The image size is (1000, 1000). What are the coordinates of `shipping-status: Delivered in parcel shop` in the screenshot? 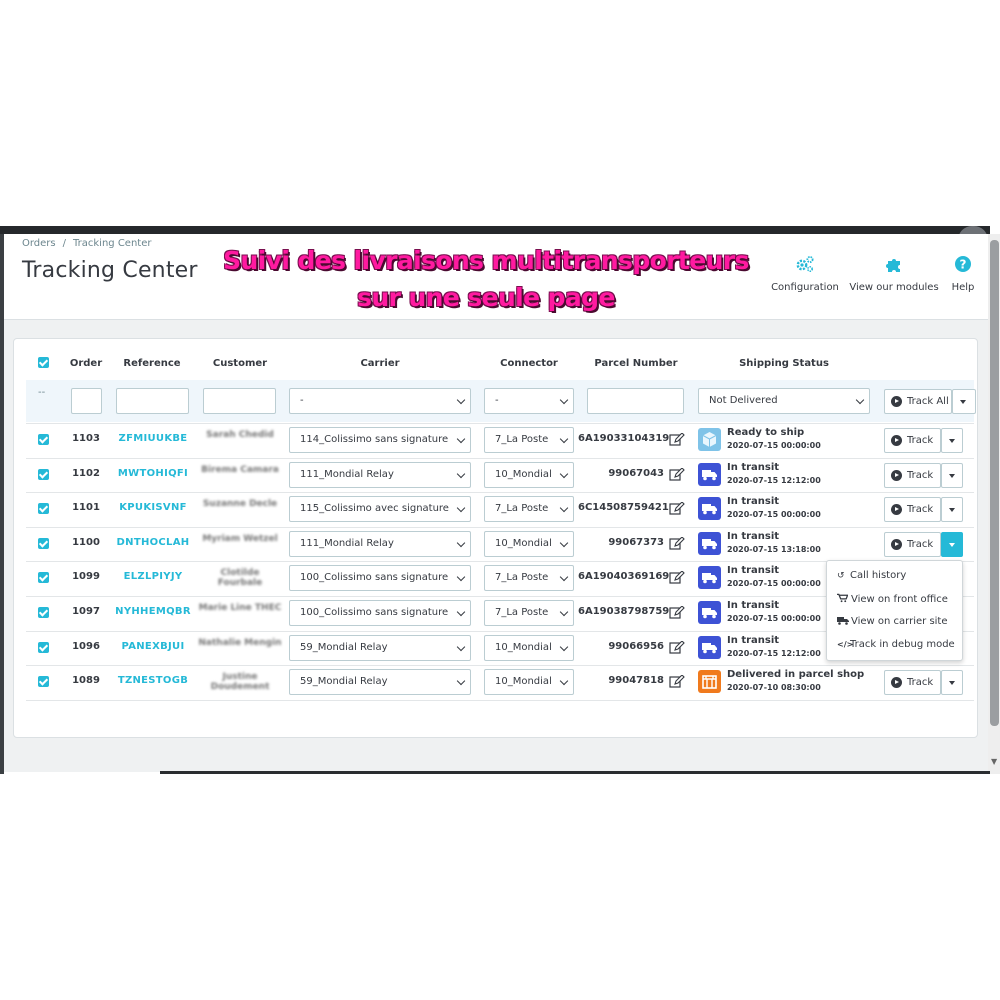 It's located at (796, 675).